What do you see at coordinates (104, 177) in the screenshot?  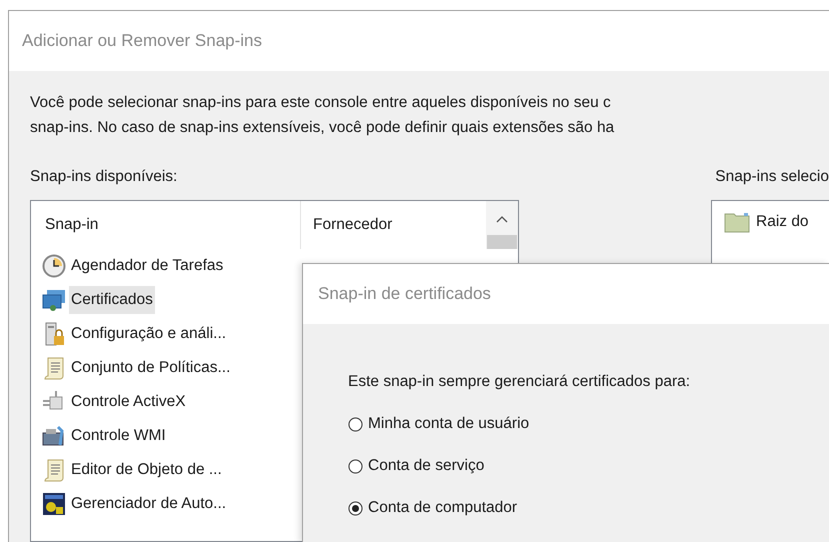 I see `list-label: Snap-ins disponíveis:` at bounding box center [104, 177].